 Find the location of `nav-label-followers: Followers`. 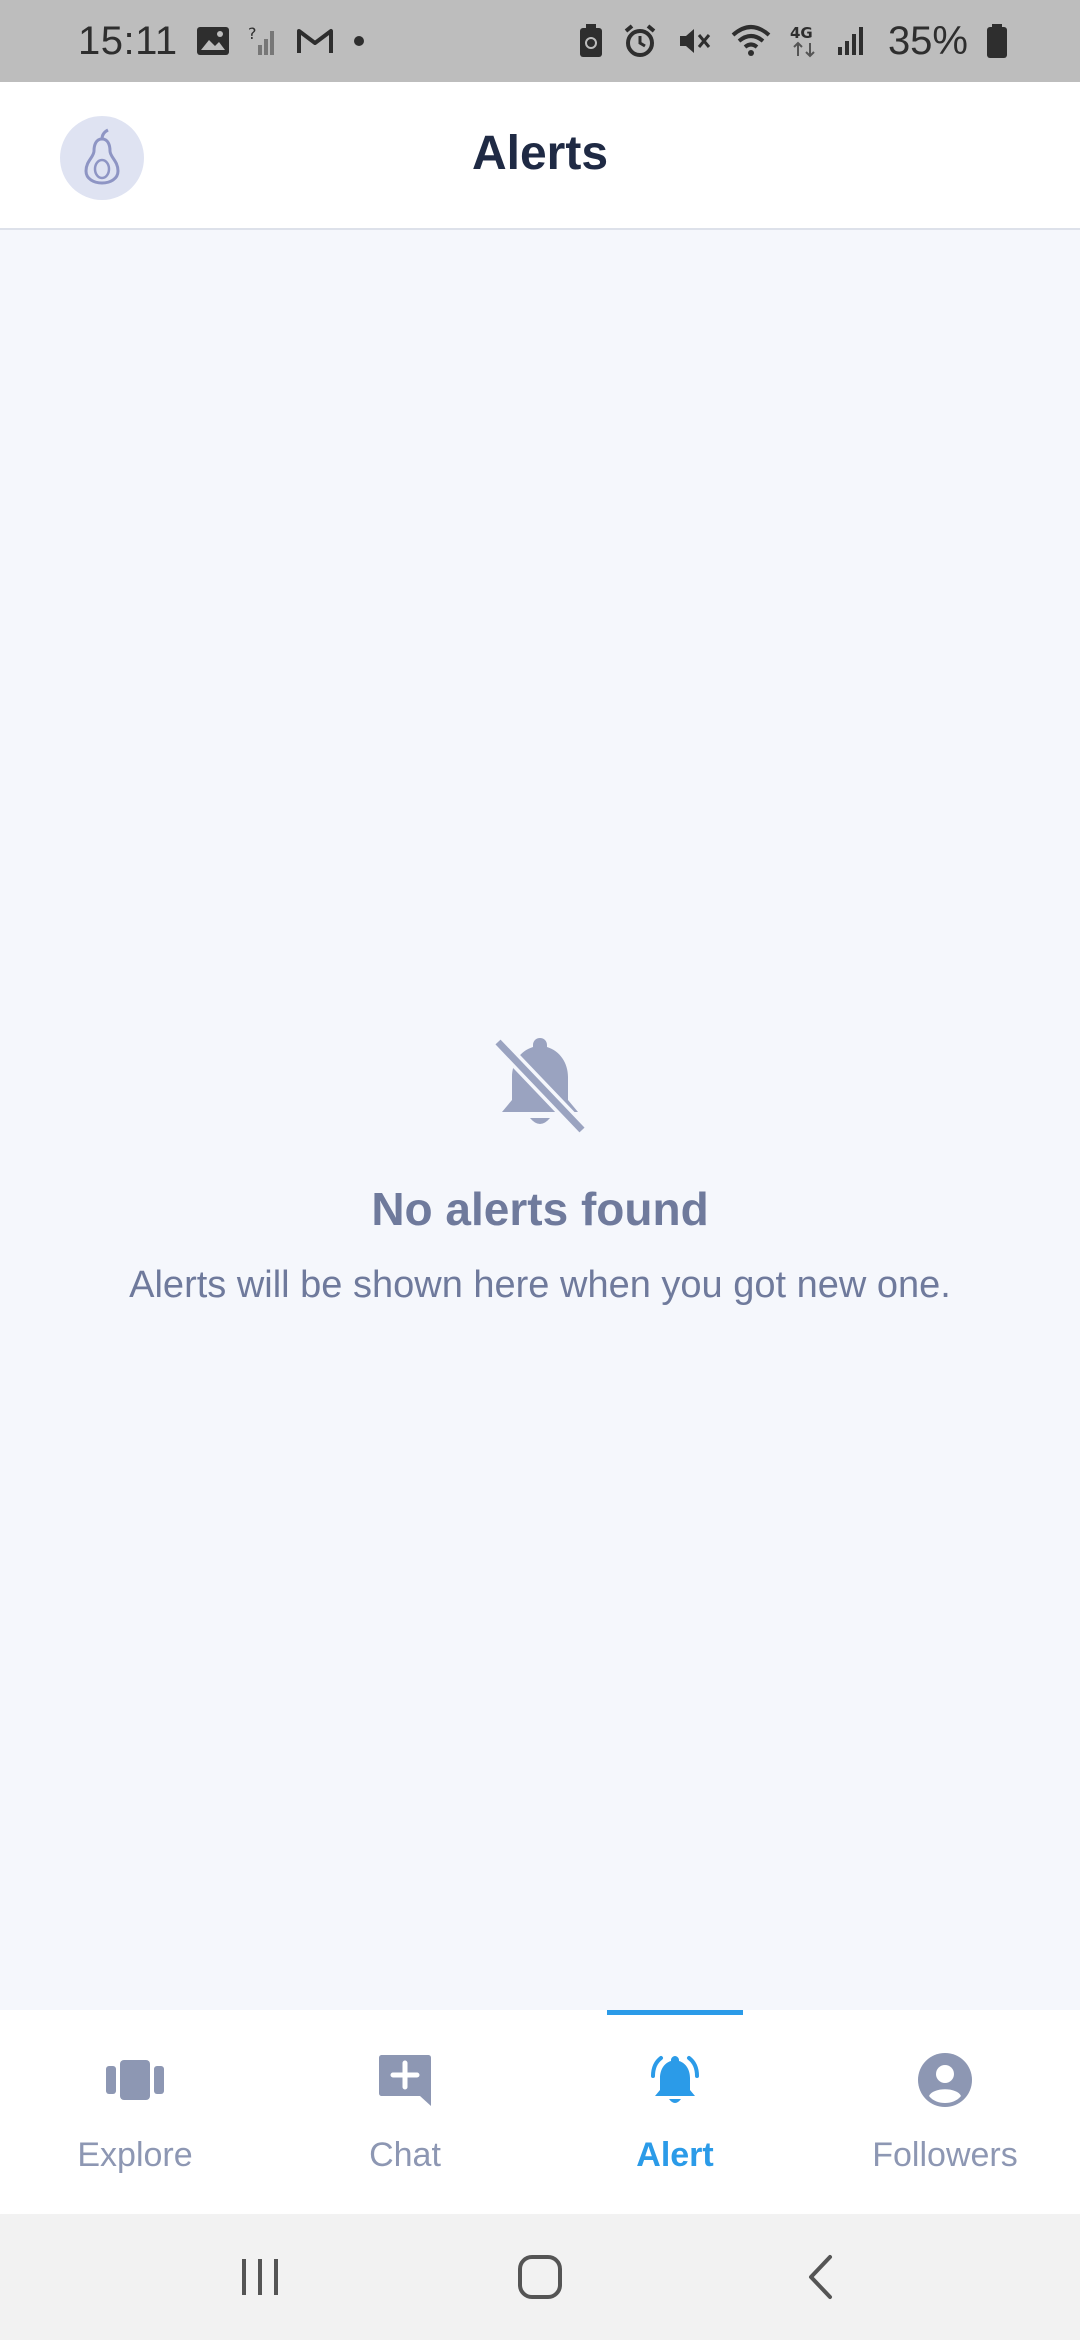

nav-label-followers: Followers is located at coordinates (945, 2155).